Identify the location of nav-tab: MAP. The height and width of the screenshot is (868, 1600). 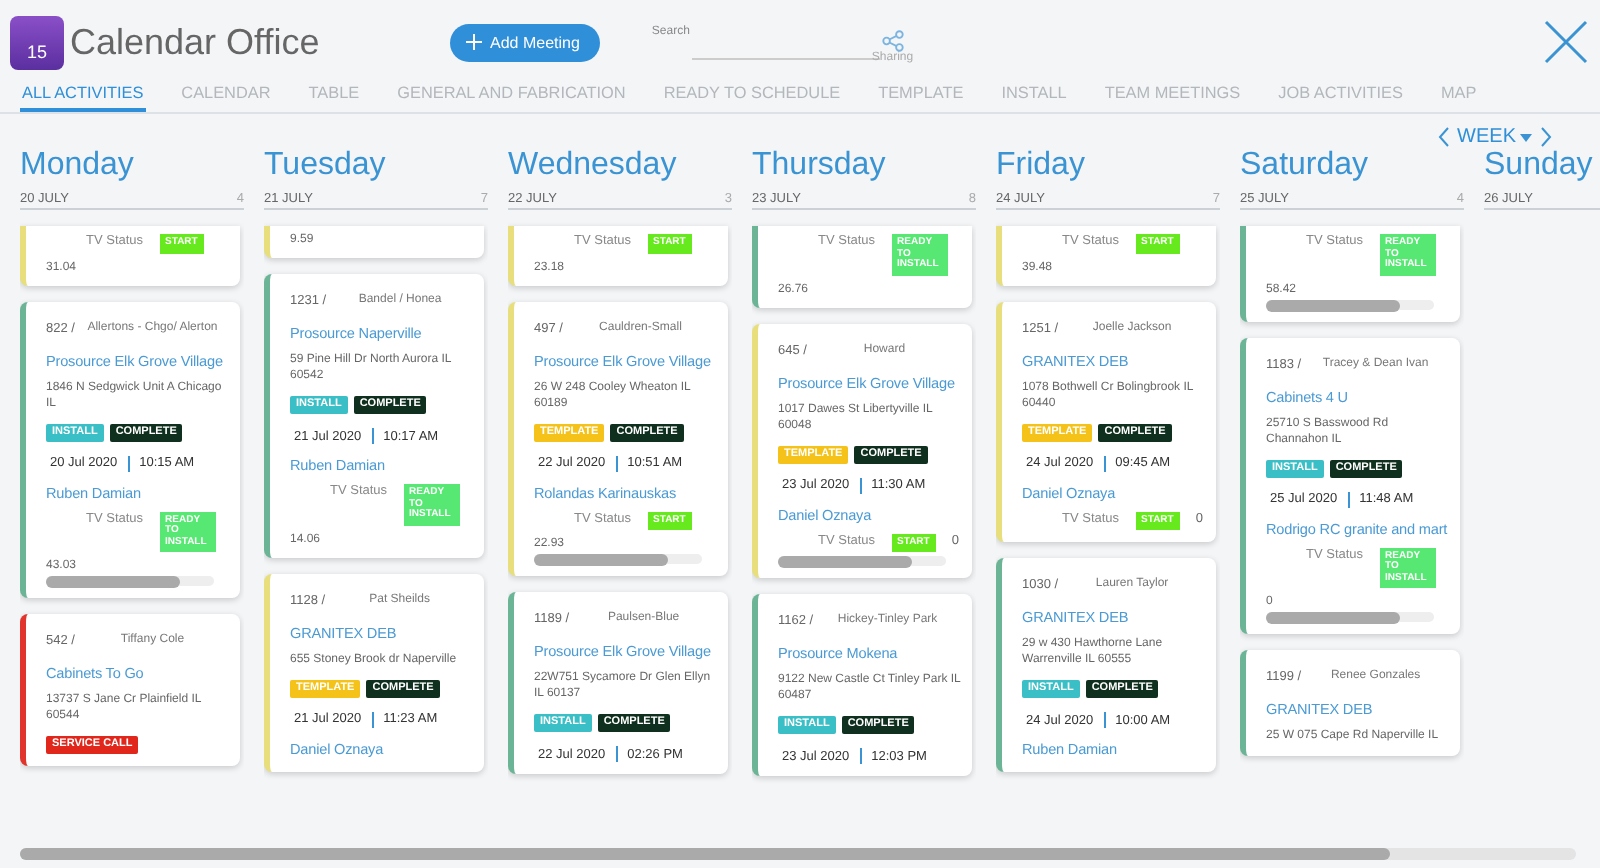
(1458, 98).